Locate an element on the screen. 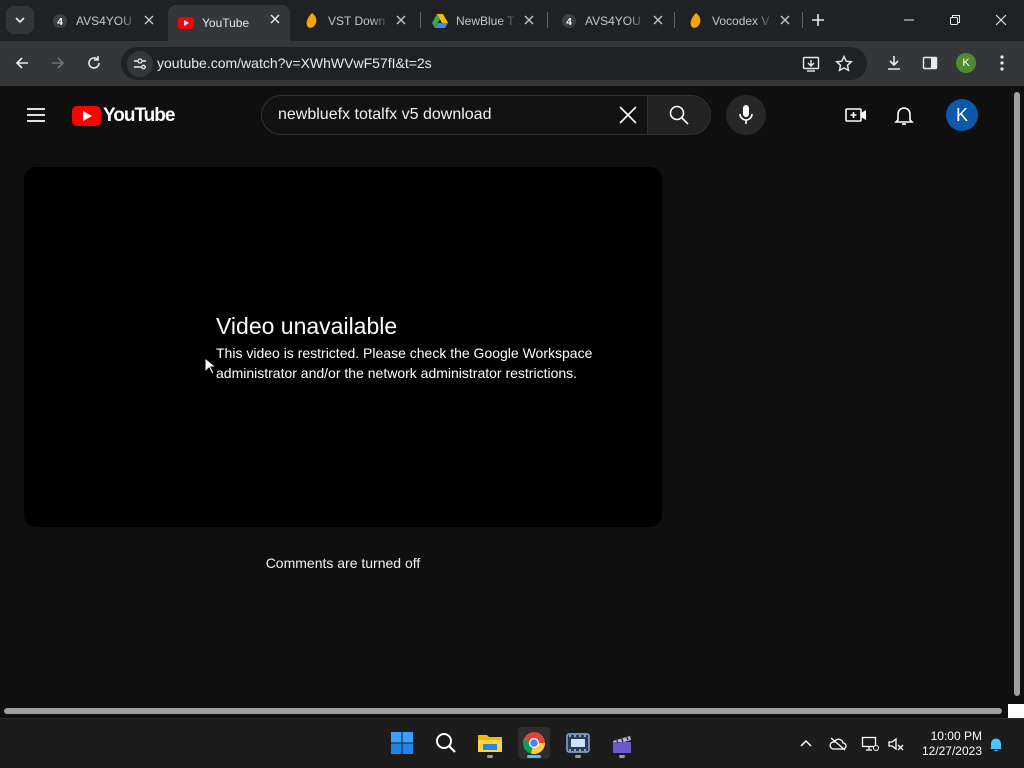 The height and width of the screenshot is (768, 1024). create-button is located at coordinates (856, 115).